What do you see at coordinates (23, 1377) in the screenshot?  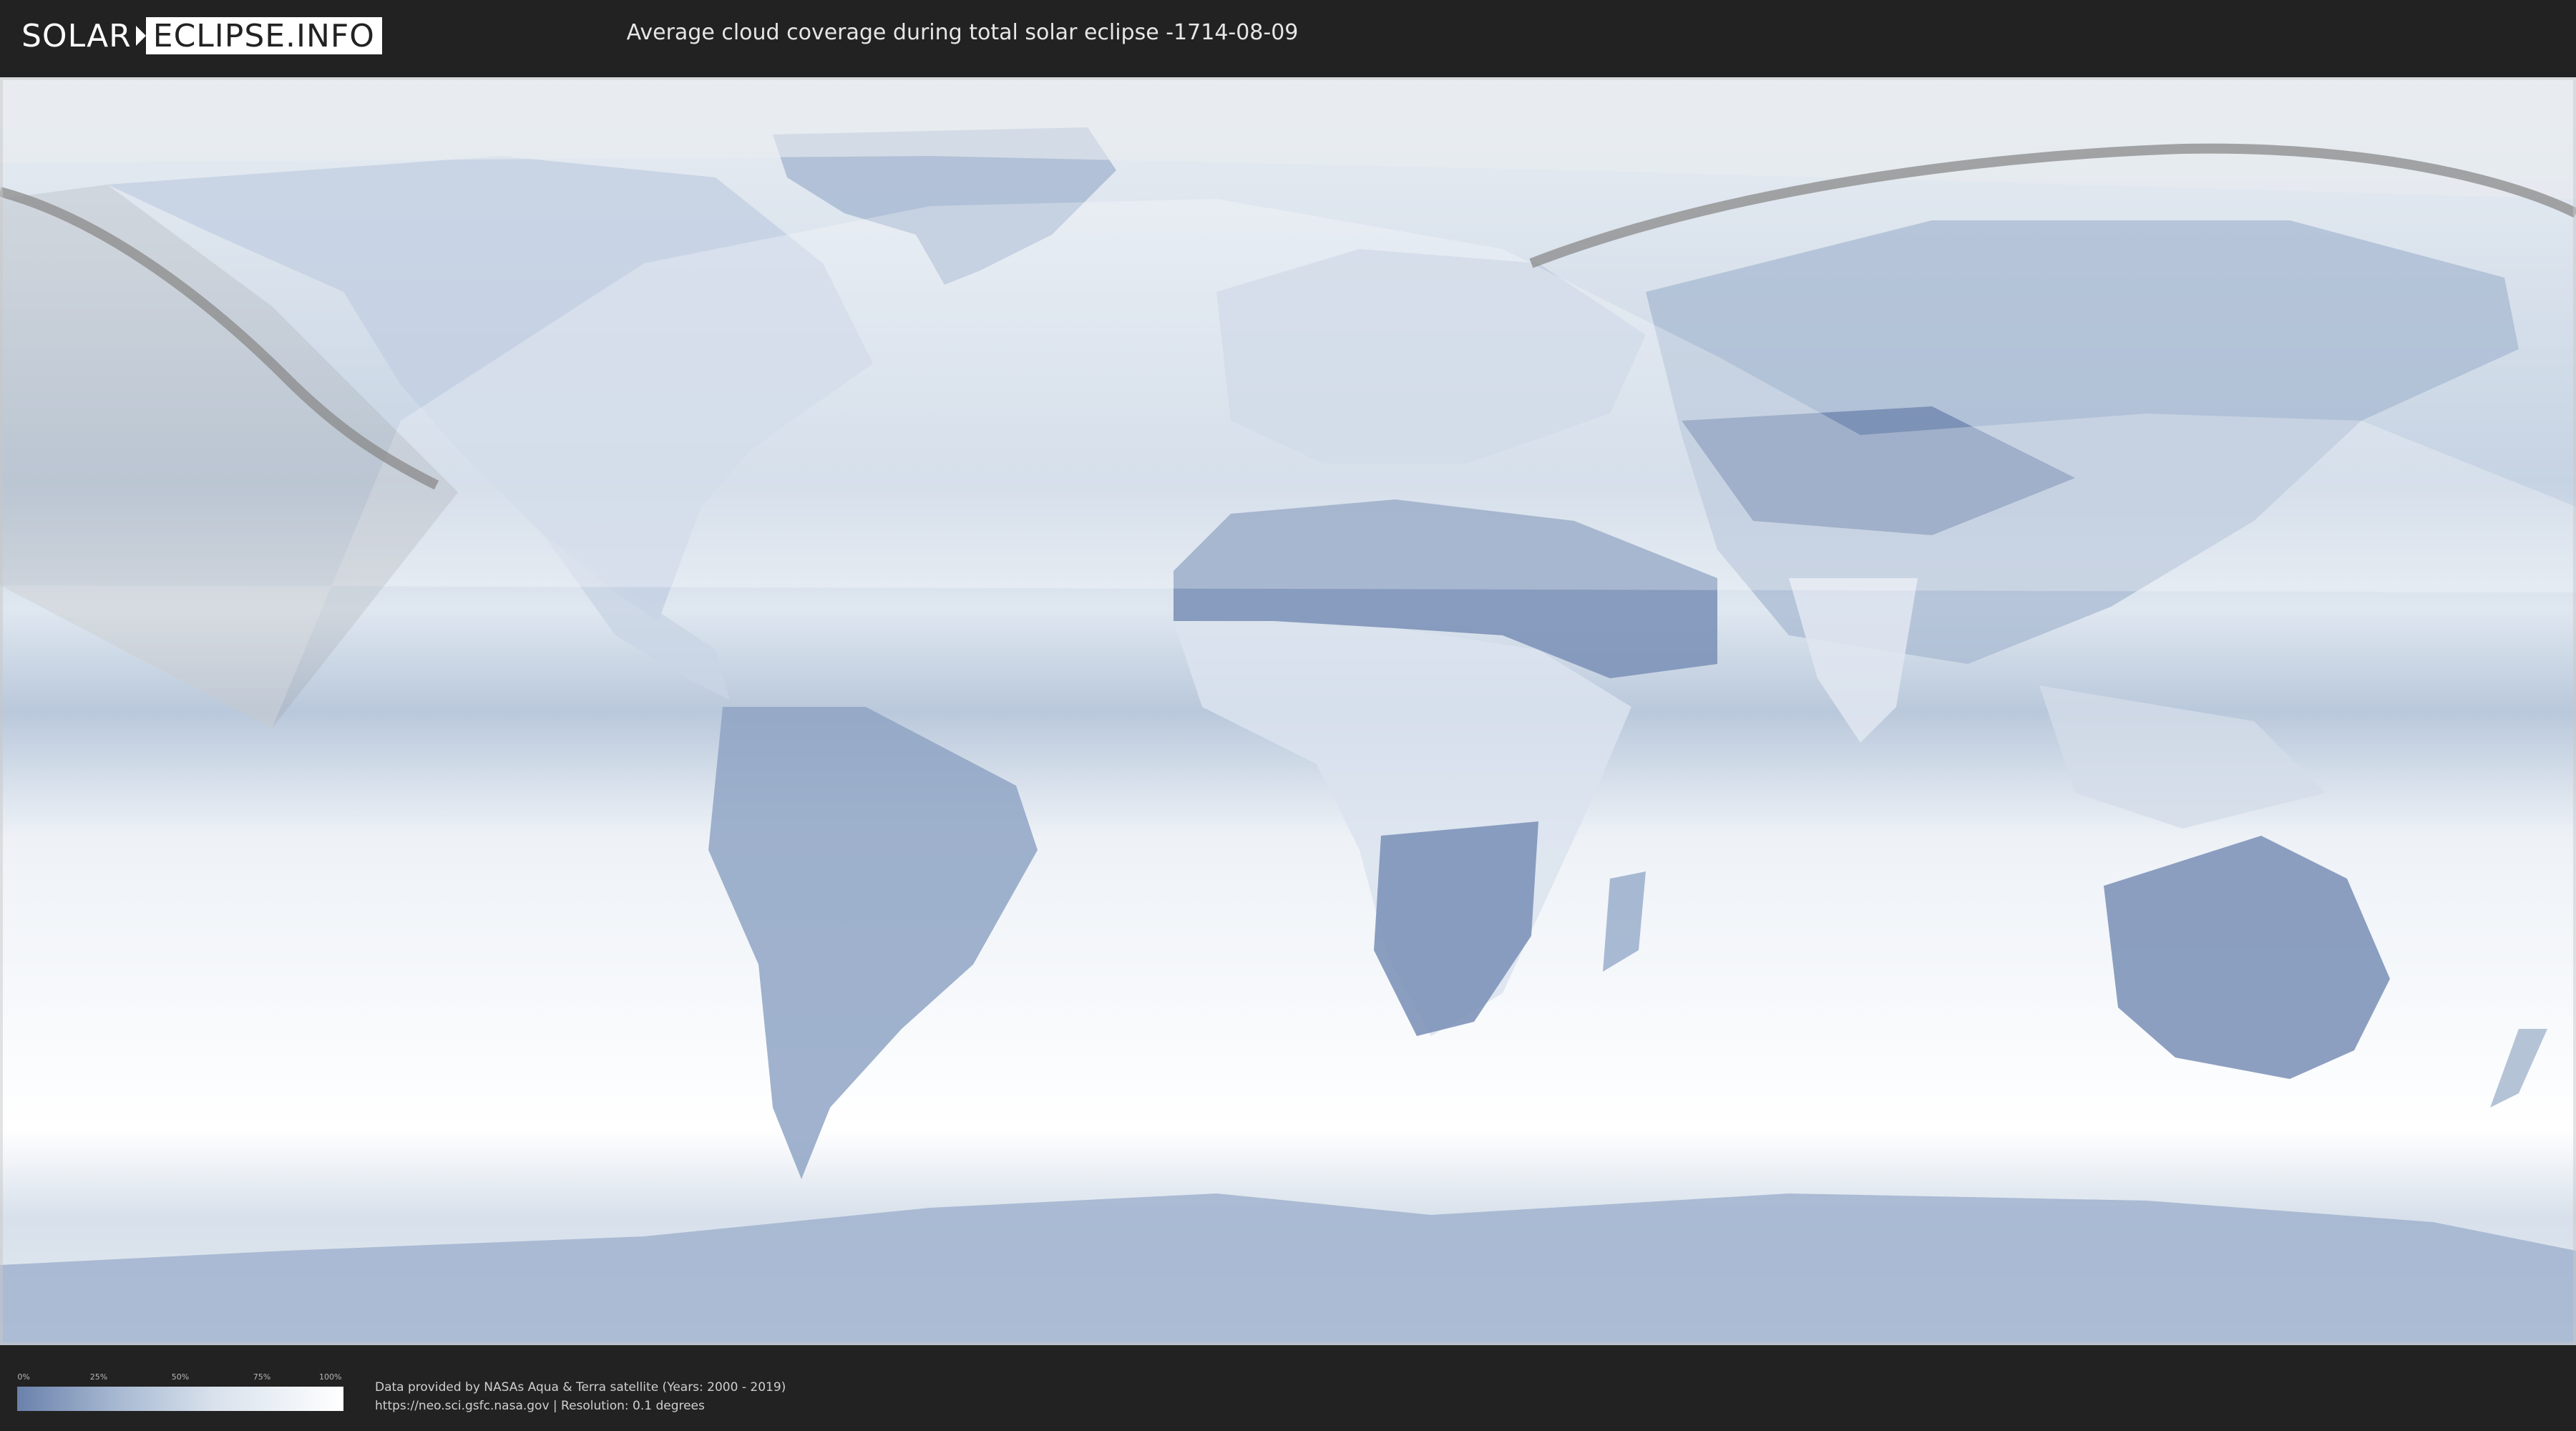 I see `legend-tick-0: 0%` at bounding box center [23, 1377].